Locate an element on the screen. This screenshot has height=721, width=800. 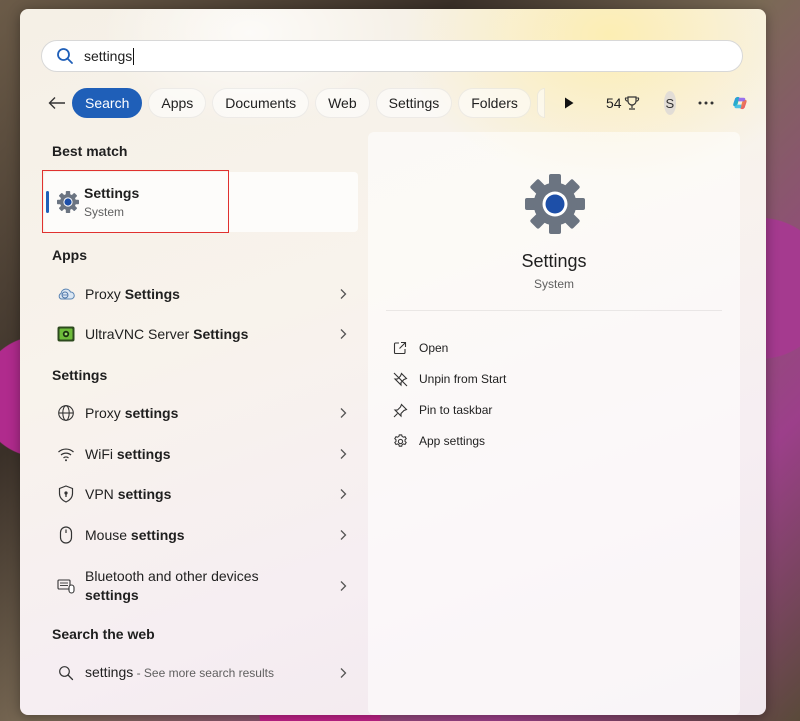
rewards-points: 54 is located at coordinates (623, 103).